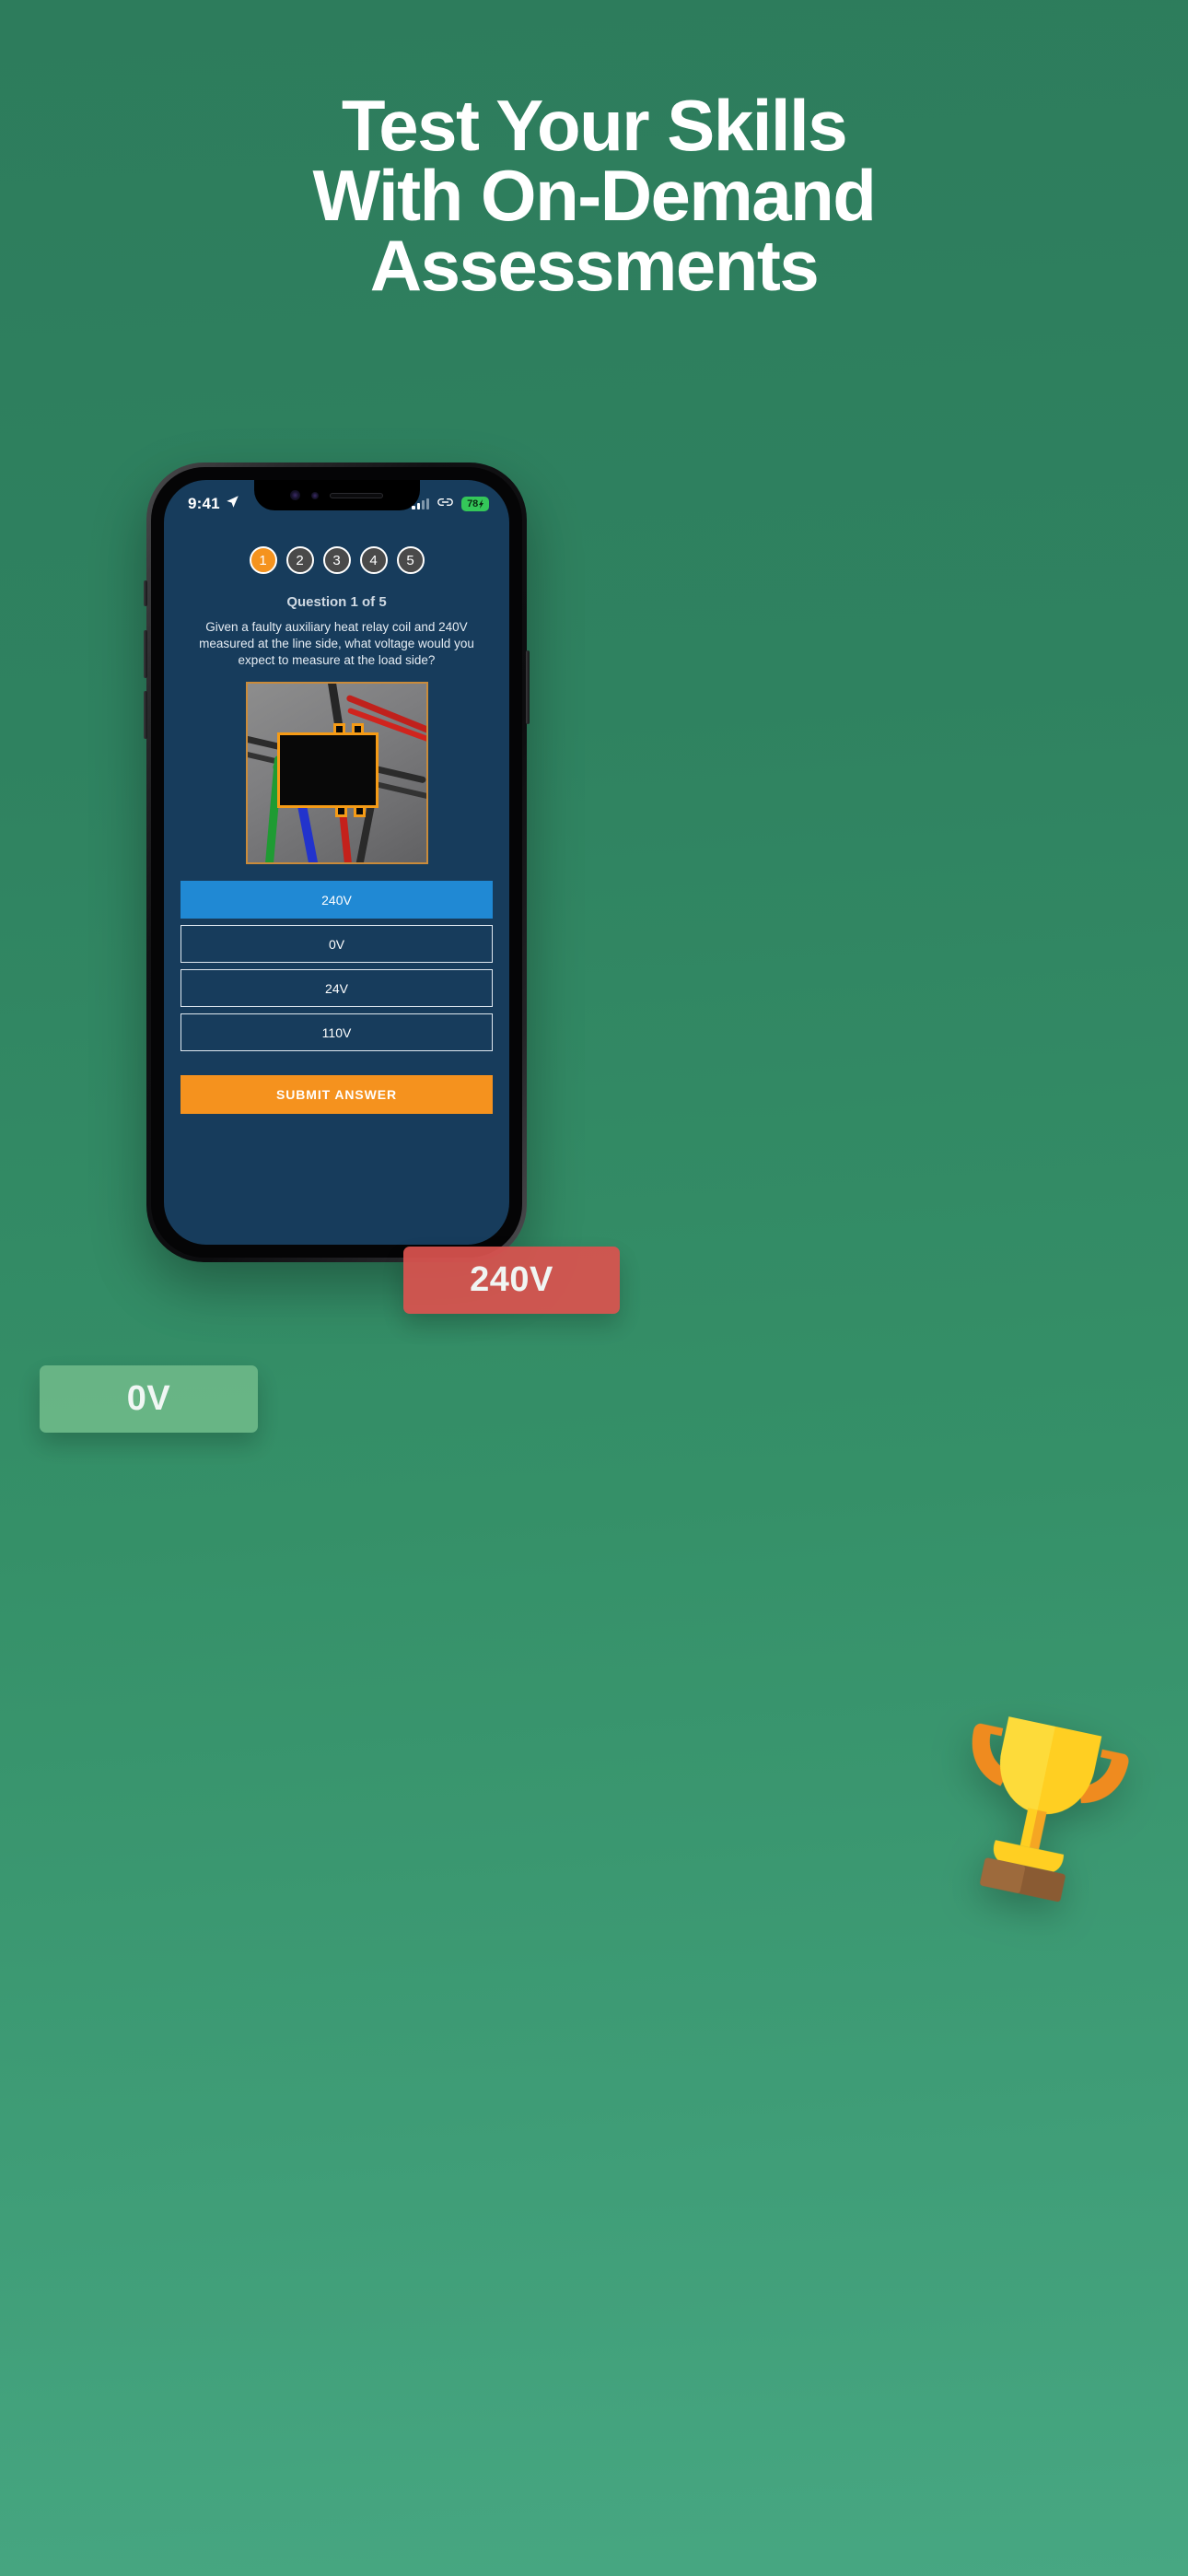 The image size is (1188, 2576). Describe the element at coordinates (421, 504) in the screenshot. I see `cellular-signal-icon` at that location.